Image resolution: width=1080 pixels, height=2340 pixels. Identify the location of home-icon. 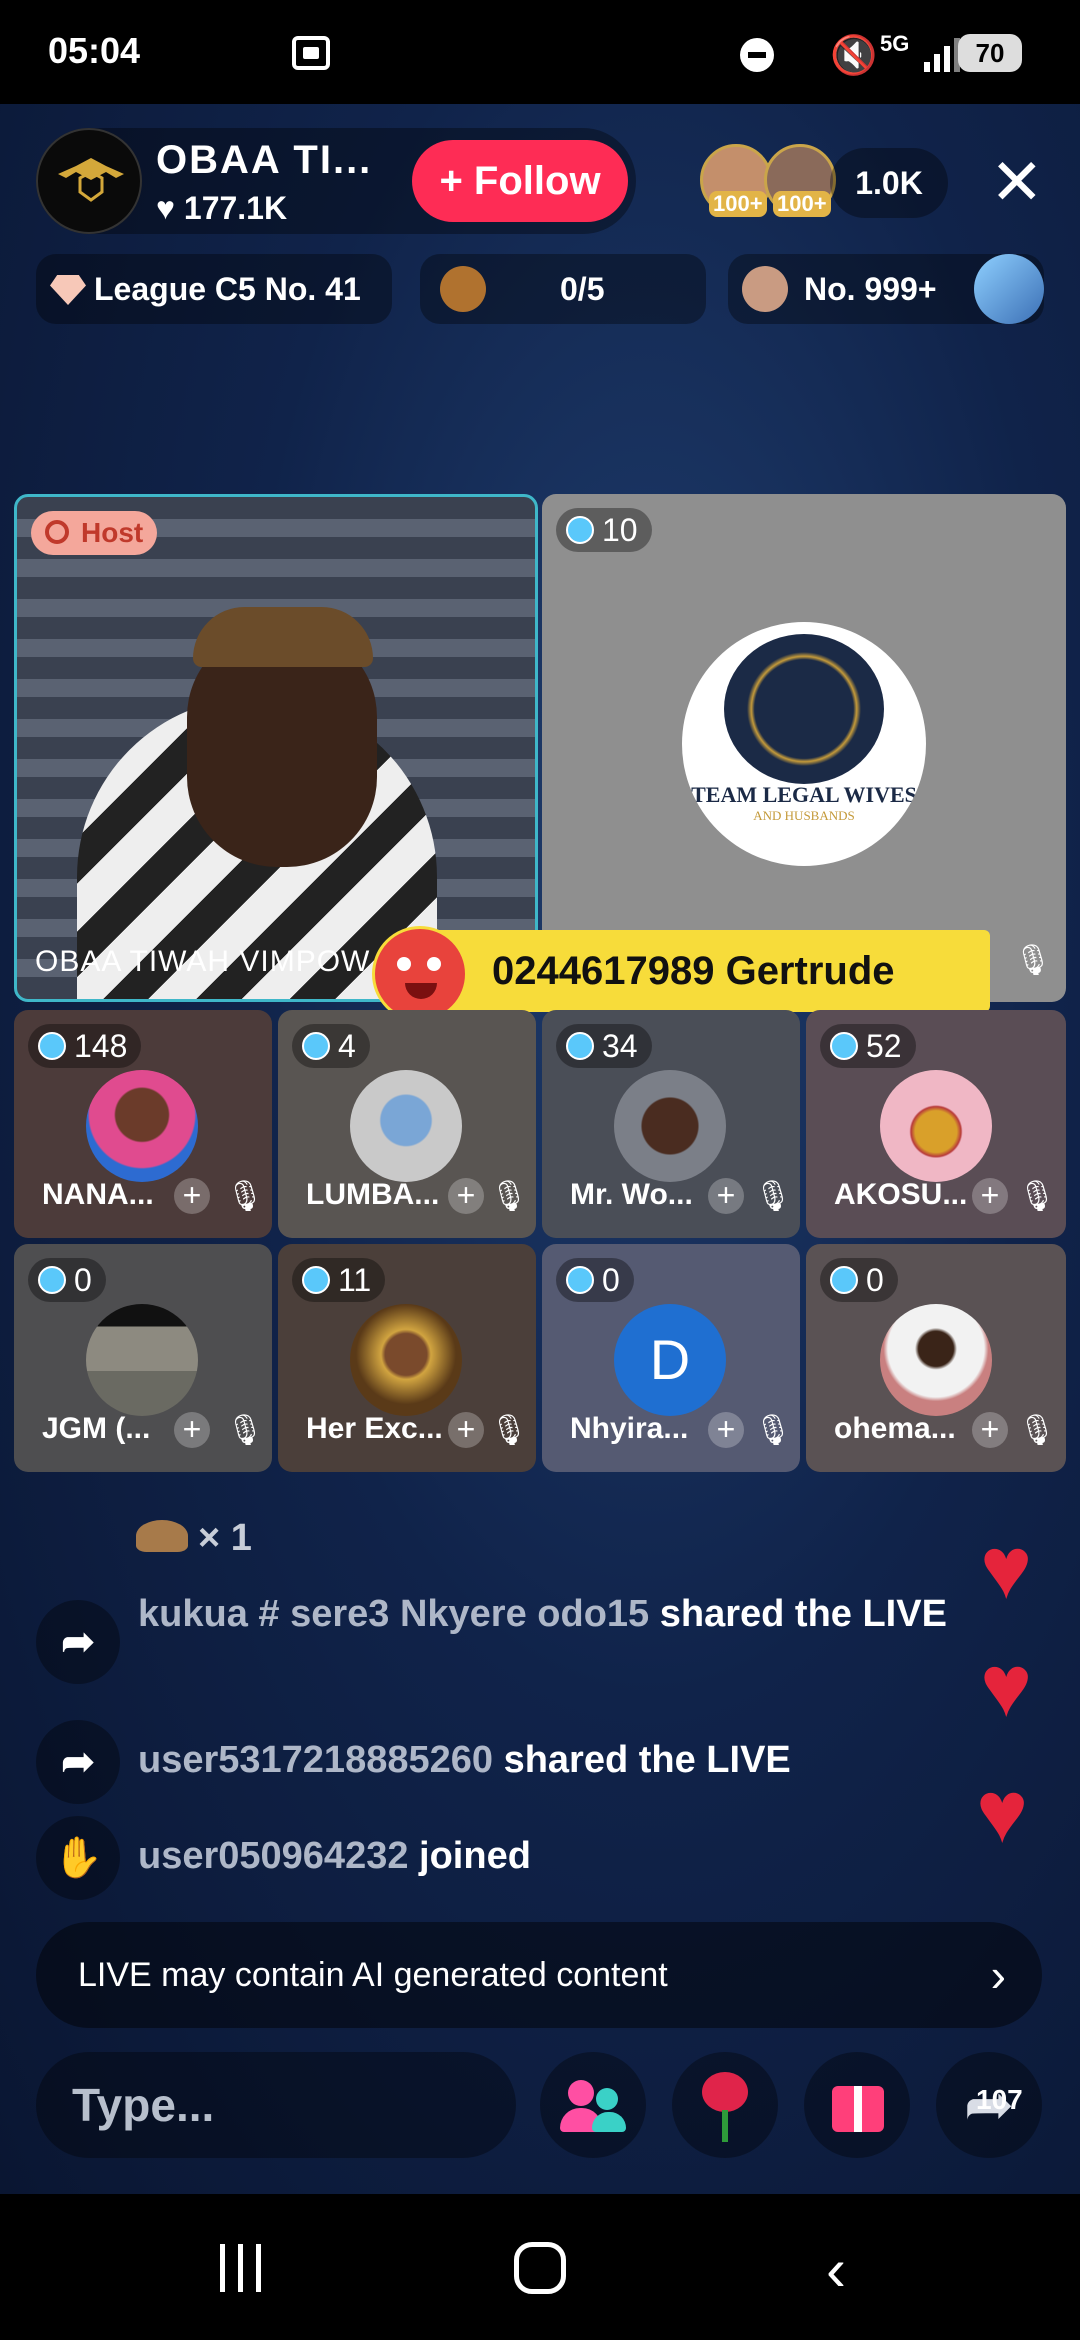
(540, 2268).